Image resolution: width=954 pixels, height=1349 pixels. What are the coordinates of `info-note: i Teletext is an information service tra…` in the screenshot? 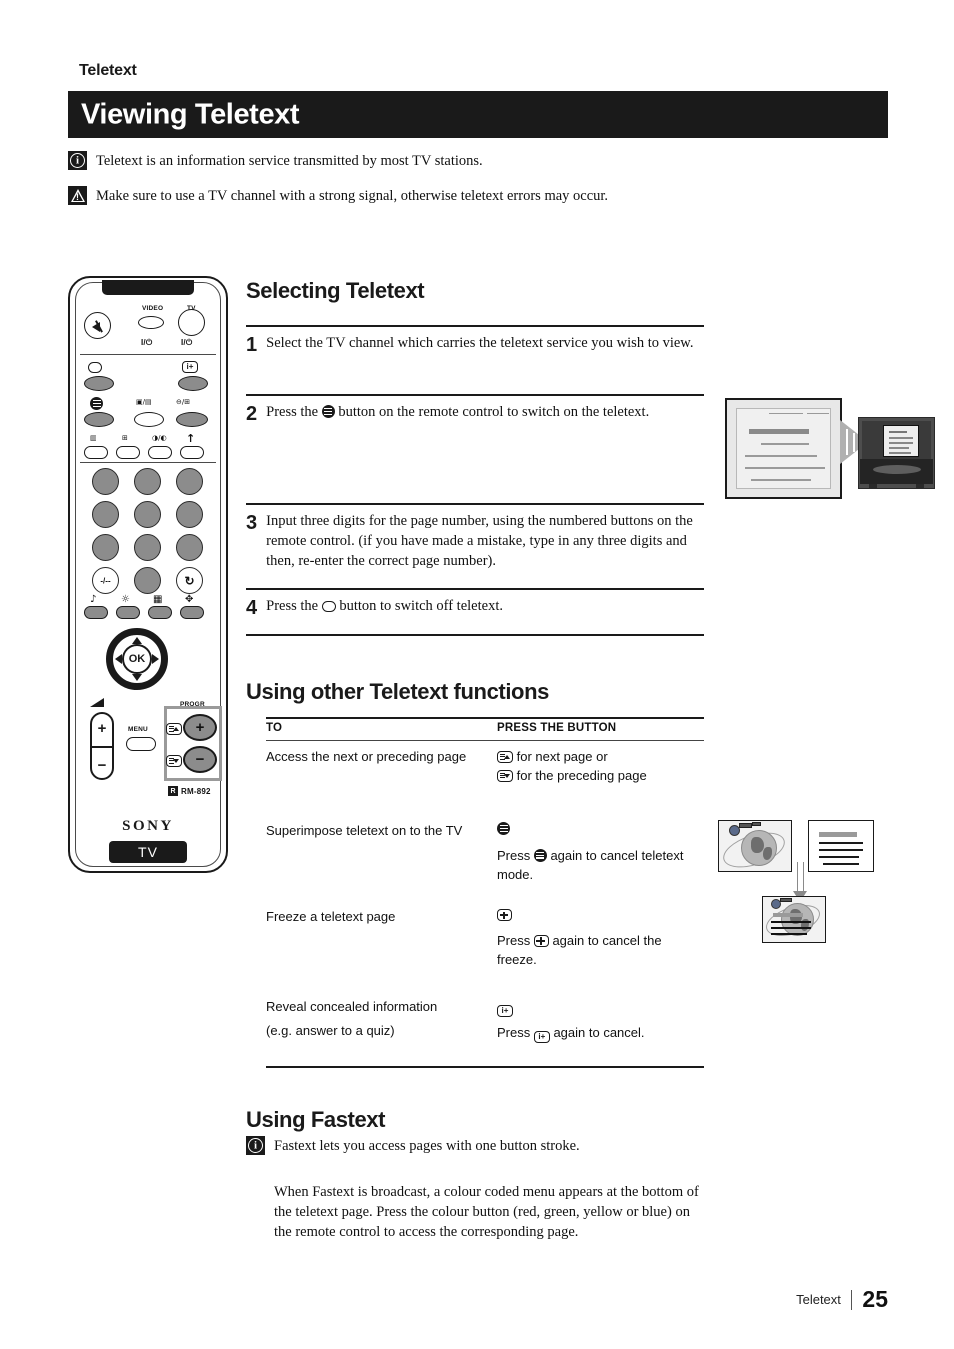 It's located at (275, 161).